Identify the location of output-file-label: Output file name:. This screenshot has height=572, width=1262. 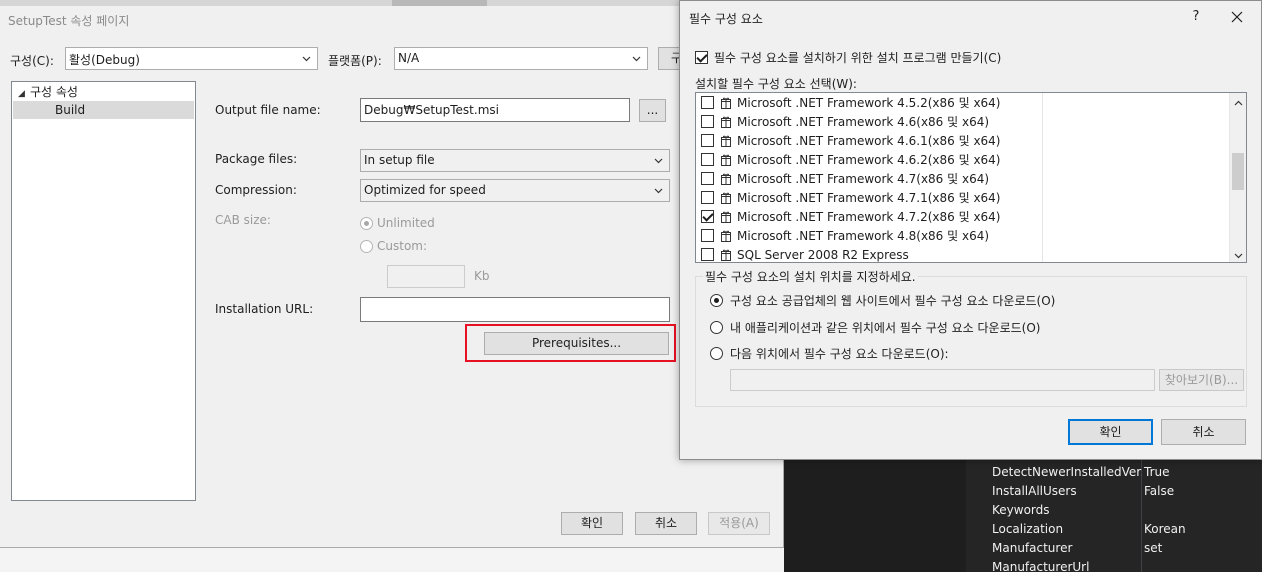
(268, 110).